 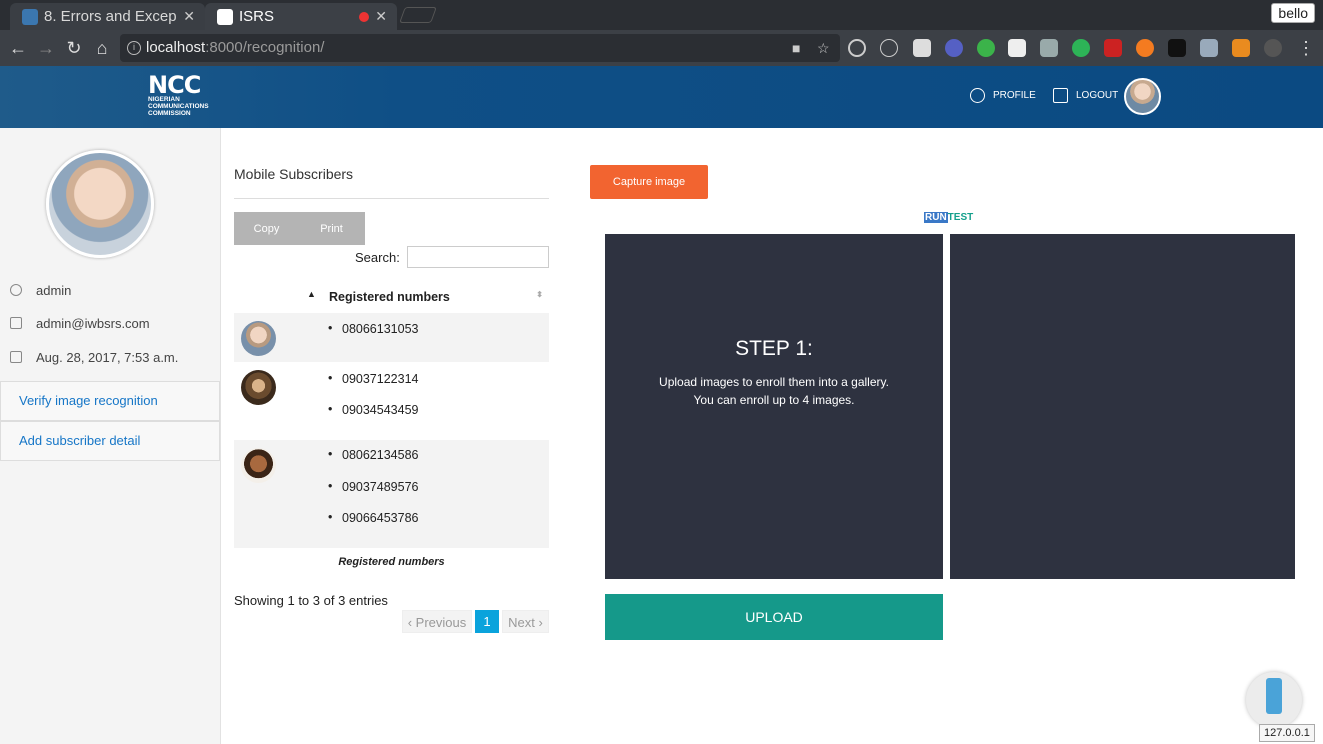 I want to click on extension-a-icon, so click(x=889, y=48).